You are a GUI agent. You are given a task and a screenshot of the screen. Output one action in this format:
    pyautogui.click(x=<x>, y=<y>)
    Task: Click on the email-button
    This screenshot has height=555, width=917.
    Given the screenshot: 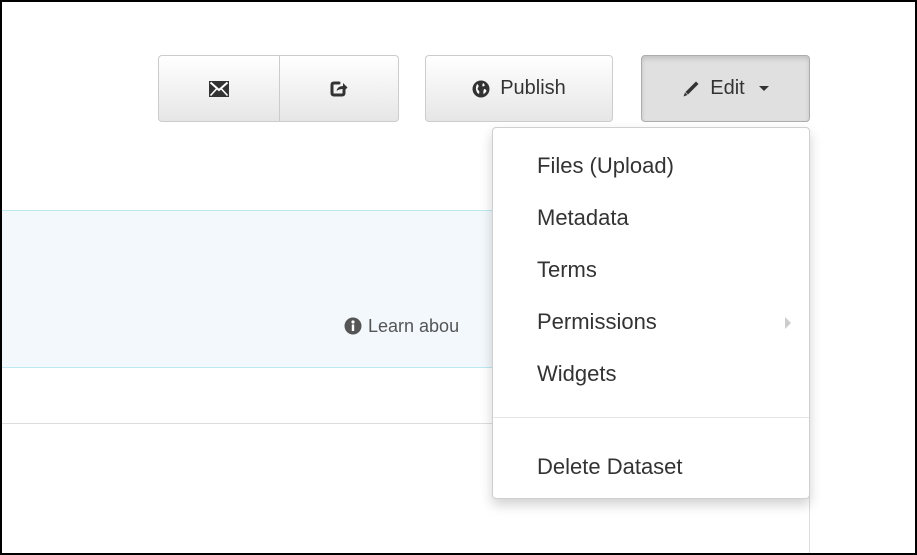 What is the action you would take?
    pyautogui.click(x=219, y=88)
    